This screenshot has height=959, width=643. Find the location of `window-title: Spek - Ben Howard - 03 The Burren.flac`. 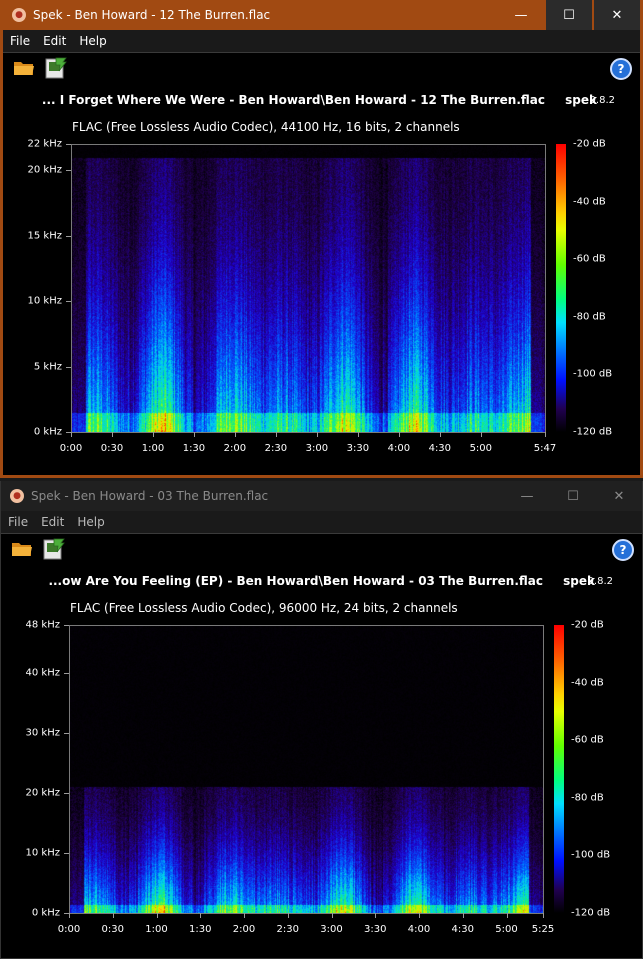

window-title: Spek - Ben Howard - 03 The Burren.flac is located at coordinates (150, 496).